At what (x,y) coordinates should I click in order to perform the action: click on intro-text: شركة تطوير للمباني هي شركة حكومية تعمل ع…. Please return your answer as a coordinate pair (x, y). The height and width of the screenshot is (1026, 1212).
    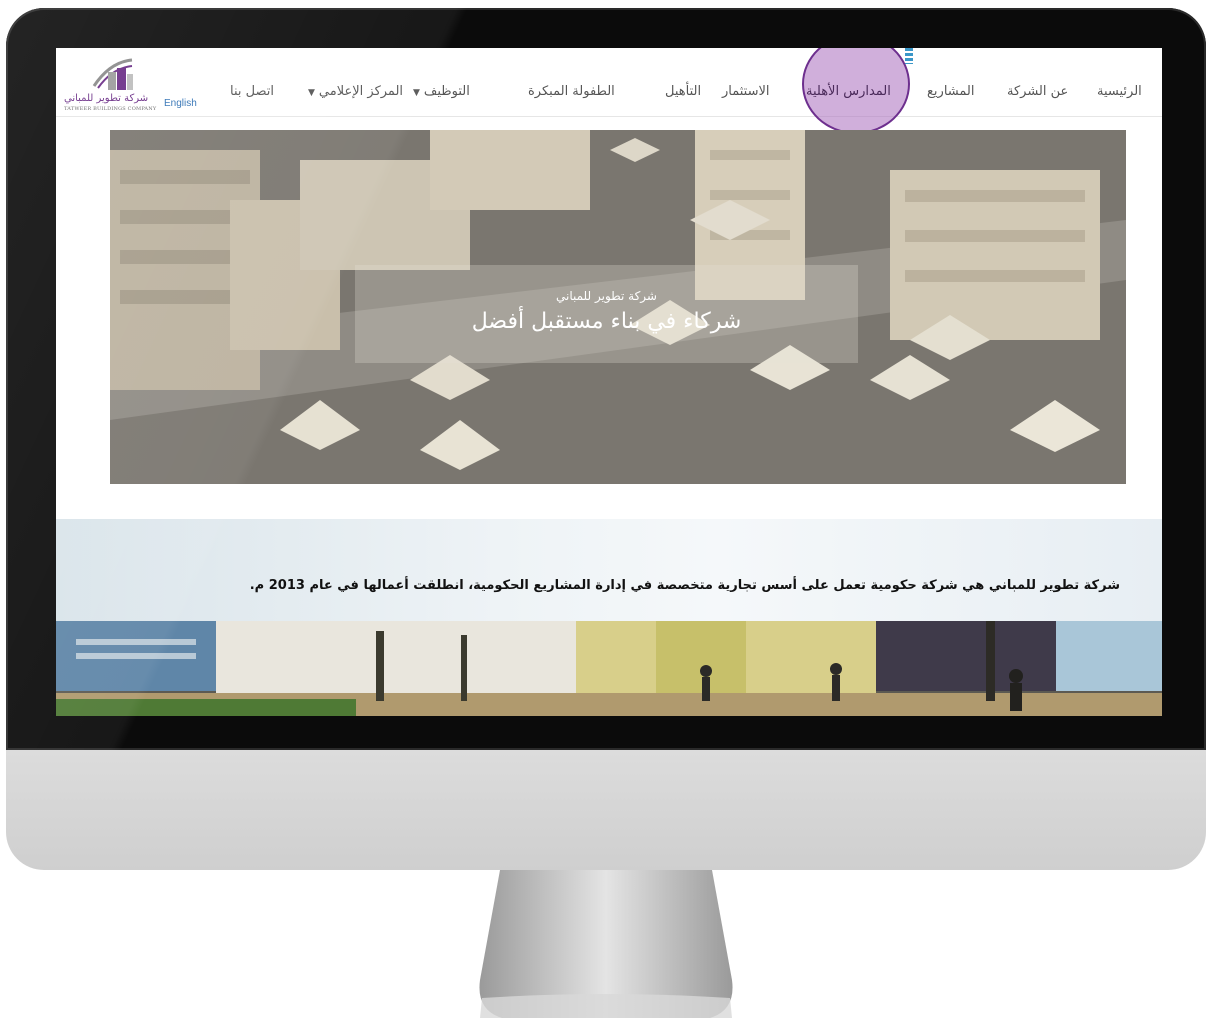
    Looking at the image, I should click on (684, 585).